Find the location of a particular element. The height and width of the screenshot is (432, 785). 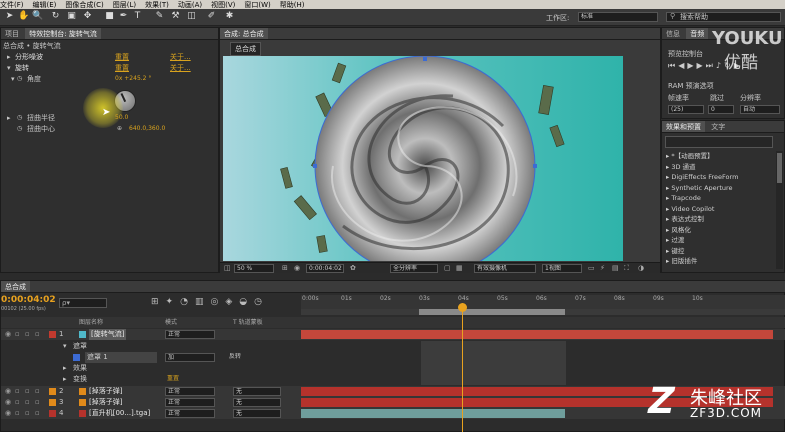

shy-icon: ◔ is located at coordinates (187, 302).